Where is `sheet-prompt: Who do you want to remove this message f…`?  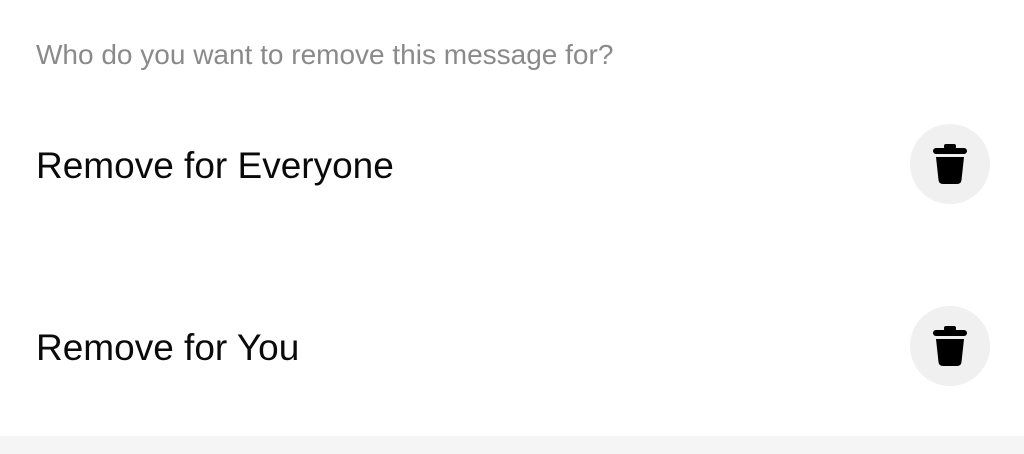
sheet-prompt: Who do you want to remove this message f… is located at coordinates (325, 54).